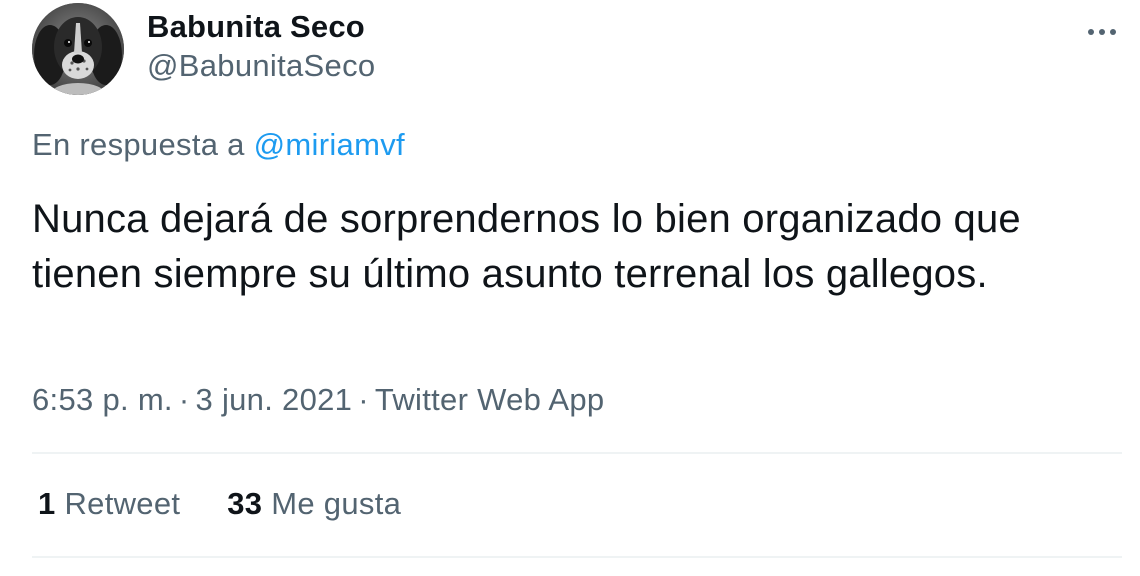  What do you see at coordinates (47, 503) in the screenshot?
I see `retweets-count: 1` at bounding box center [47, 503].